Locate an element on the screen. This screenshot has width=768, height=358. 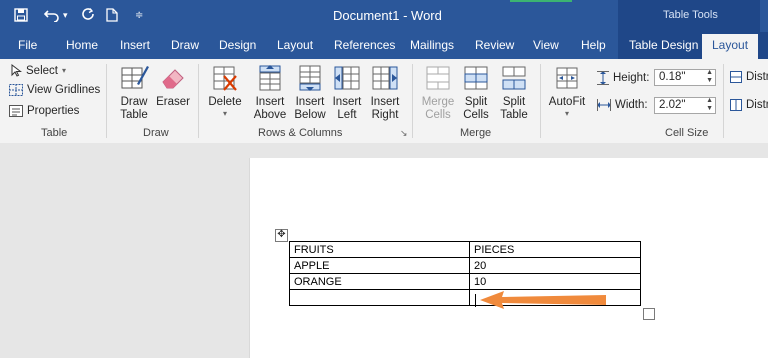
delete-button: Delete ▾ is located at coordinates (225, 91).